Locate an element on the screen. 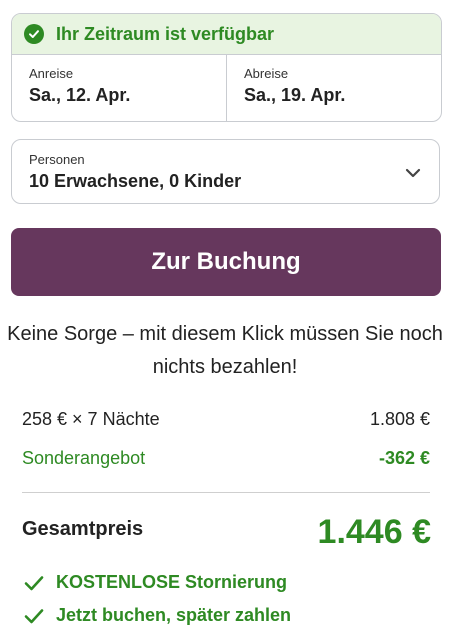 Image resolution: width=450 pixels, height=640 pixels. nights-price-label: 258 € × 7 Nächte is located at coordinates (91, 419).